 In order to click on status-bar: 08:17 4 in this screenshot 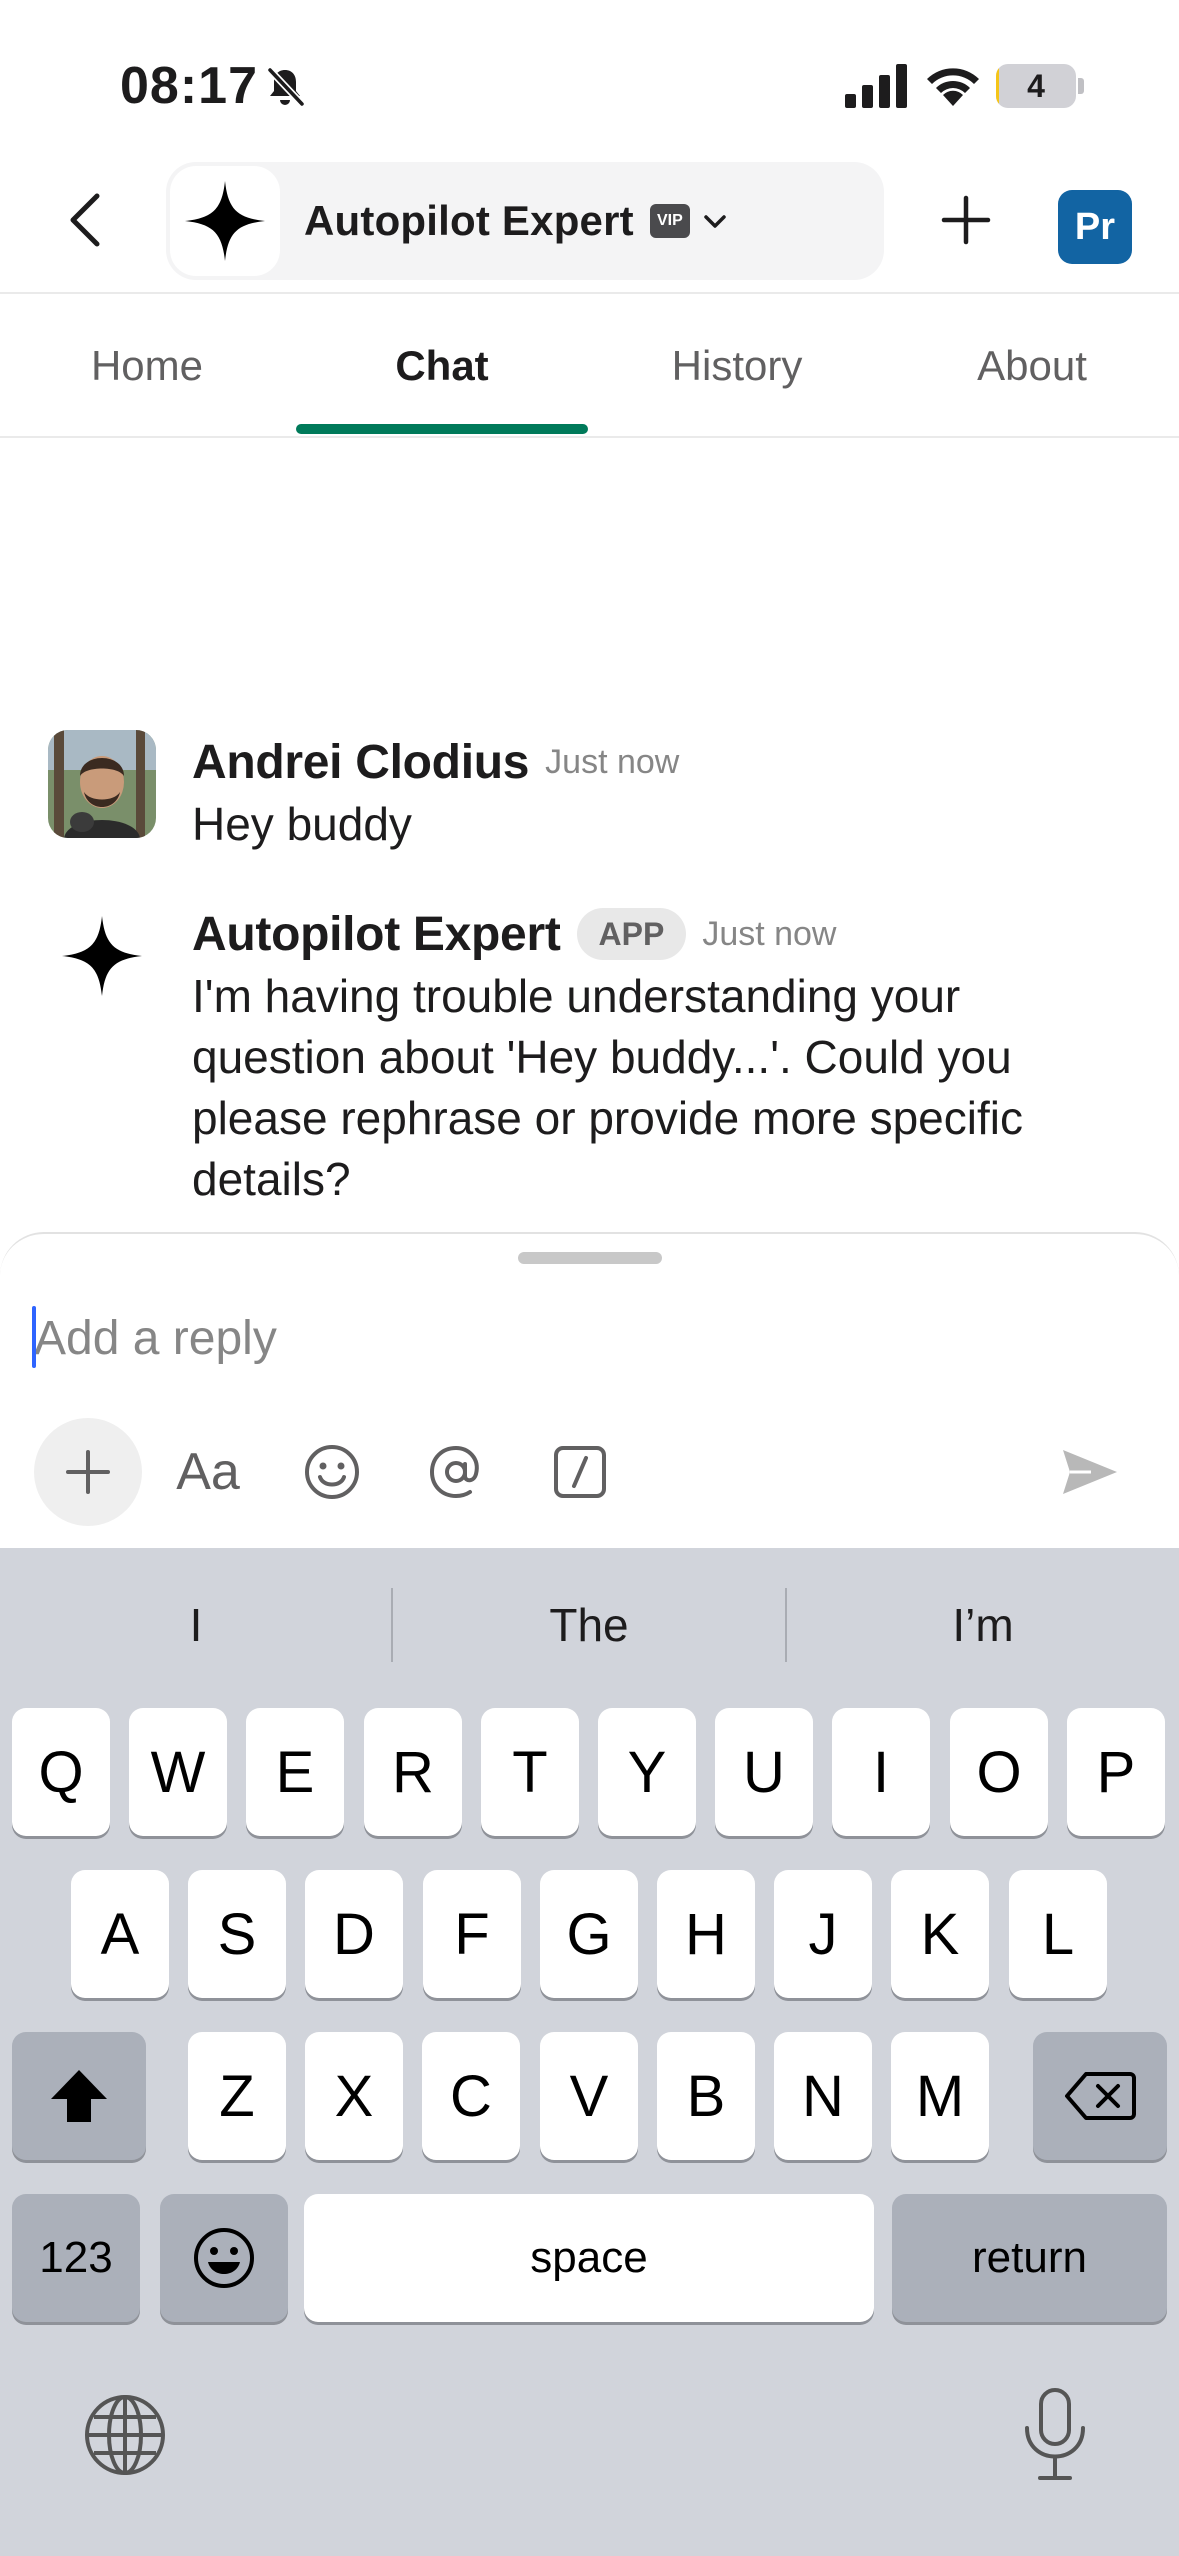, I will do `click(589, 80)`.